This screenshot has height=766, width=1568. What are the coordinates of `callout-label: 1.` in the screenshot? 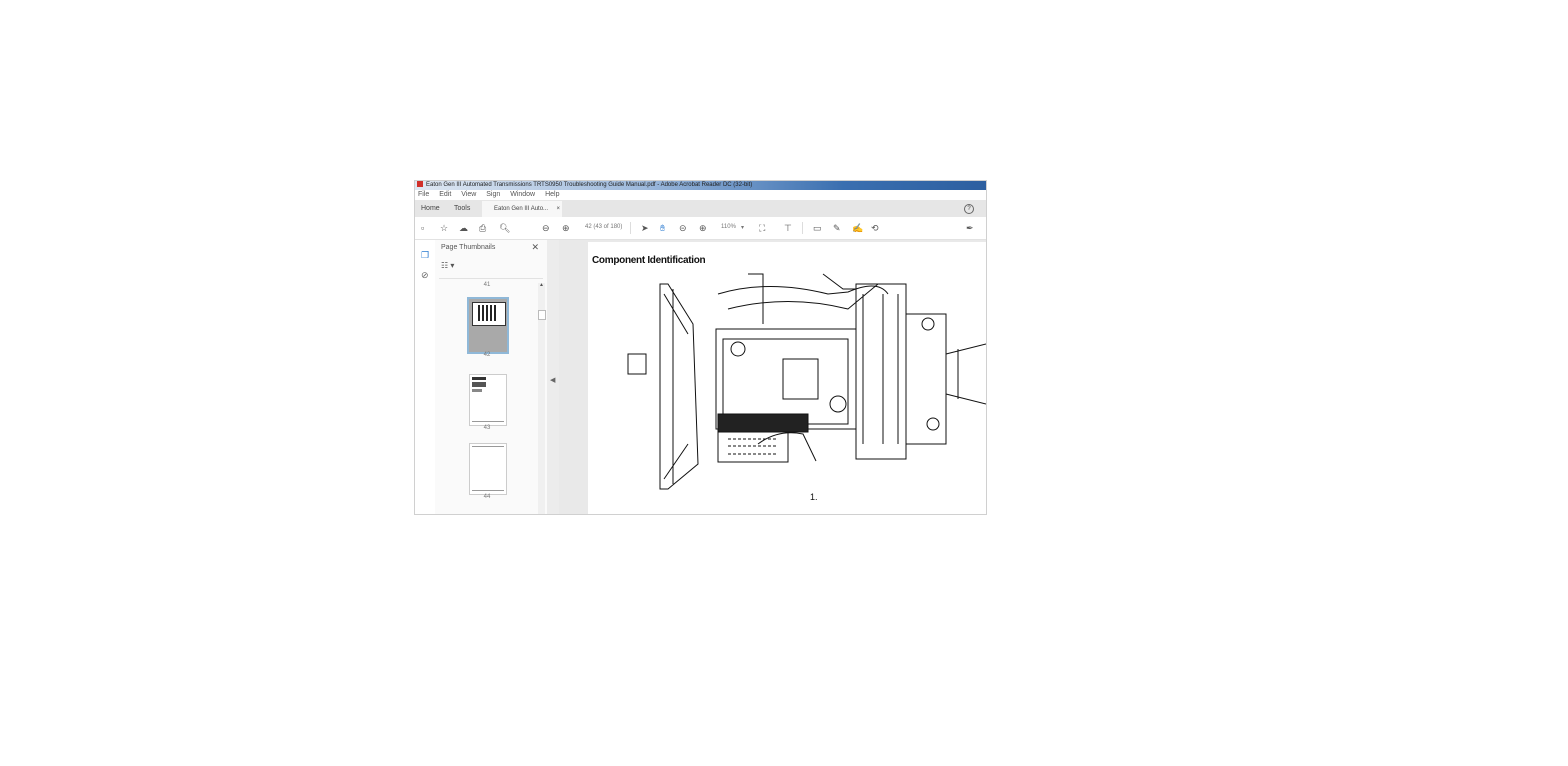 It's located at (814, 497).